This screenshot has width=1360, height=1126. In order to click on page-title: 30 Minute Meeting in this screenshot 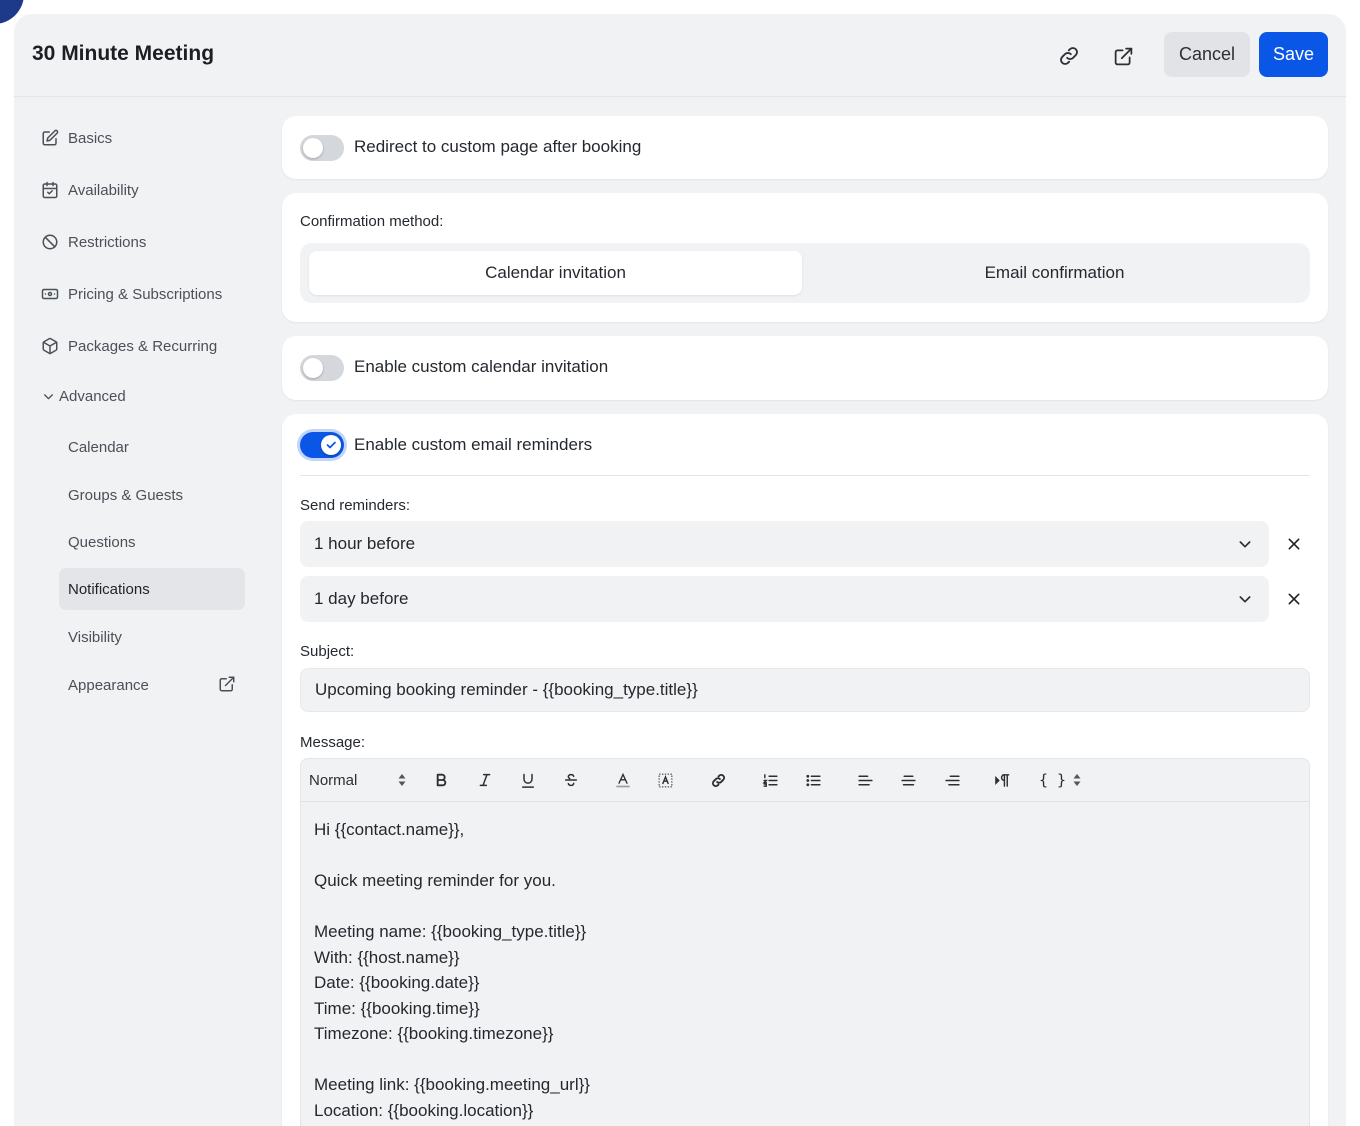, I will do `click(123, 53)`.